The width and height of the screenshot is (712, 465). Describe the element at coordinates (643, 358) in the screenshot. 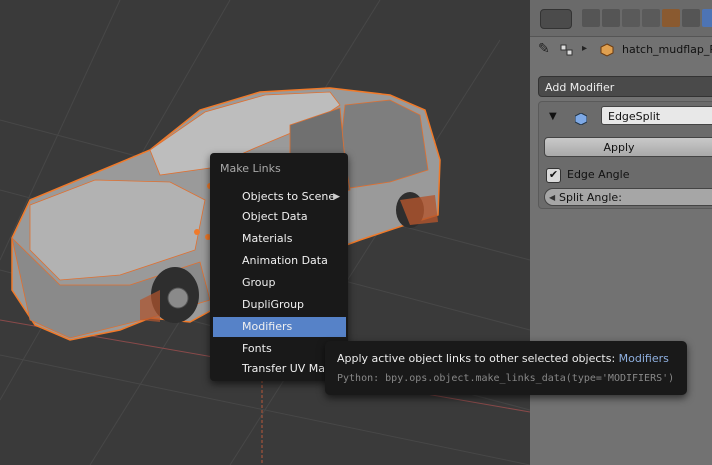

I see `tooltip-highlight: Modifiers` at that location.